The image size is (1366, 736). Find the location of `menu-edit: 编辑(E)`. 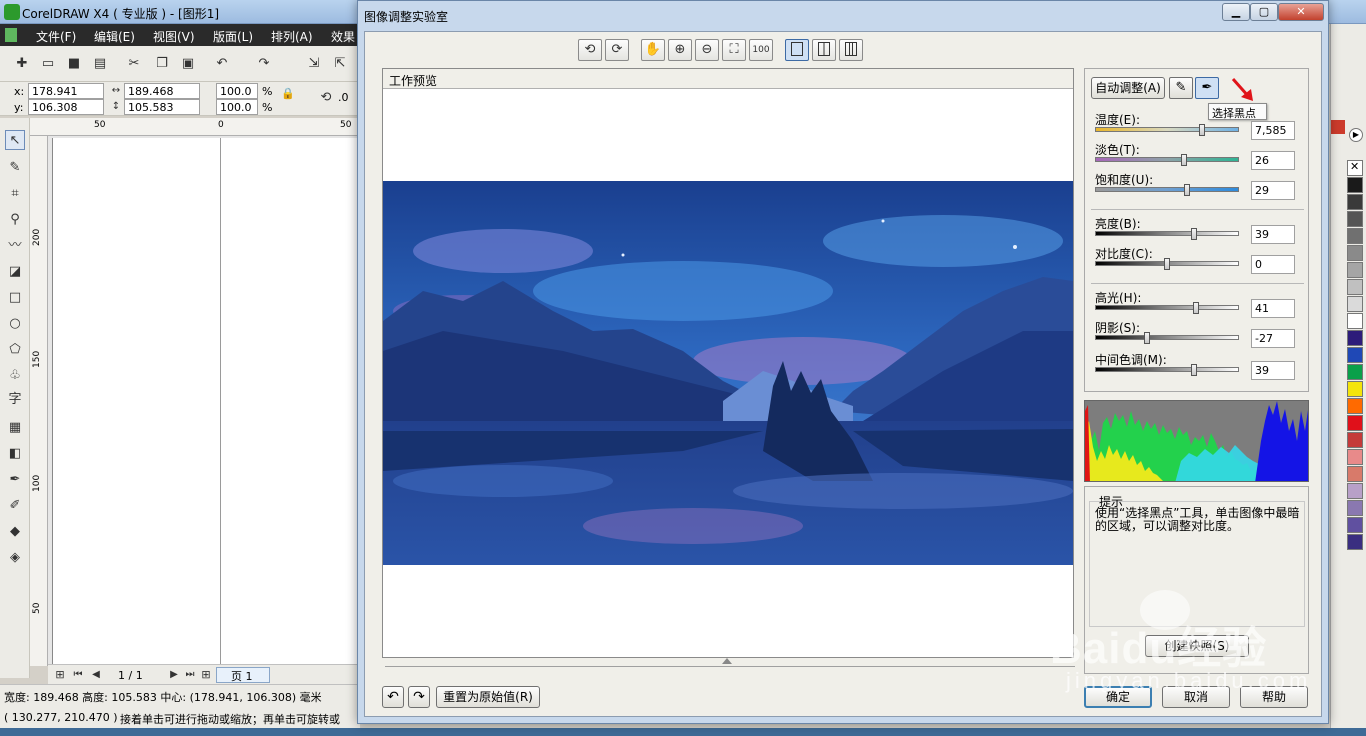

menu-edit: 编辑(E) is located at coordinates (114, 36).